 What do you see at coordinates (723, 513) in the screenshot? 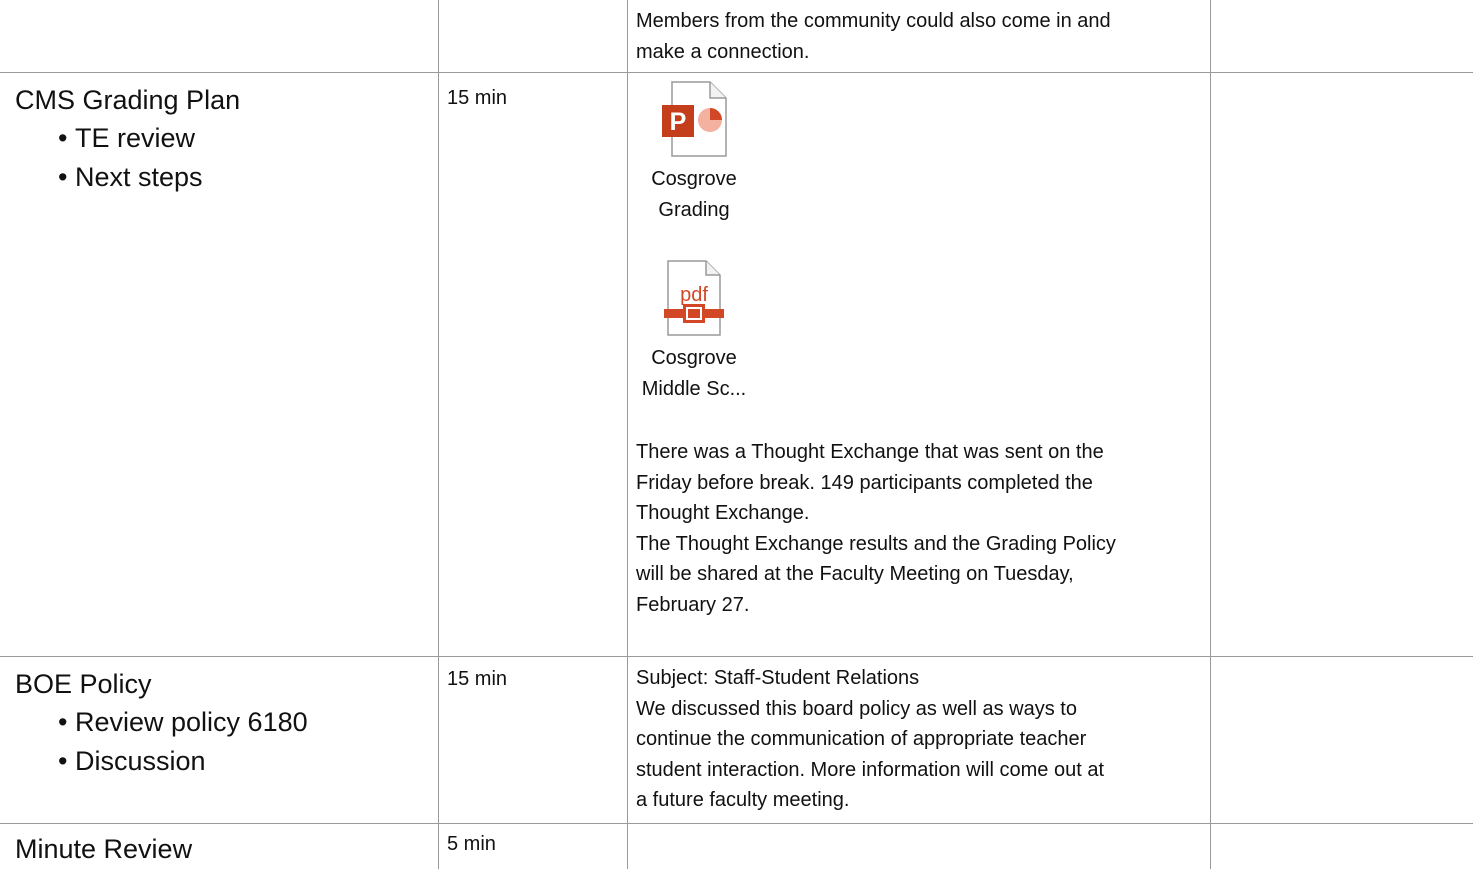
I see `notes-line: Thought Exchange.` at bounding box center [723, 513].